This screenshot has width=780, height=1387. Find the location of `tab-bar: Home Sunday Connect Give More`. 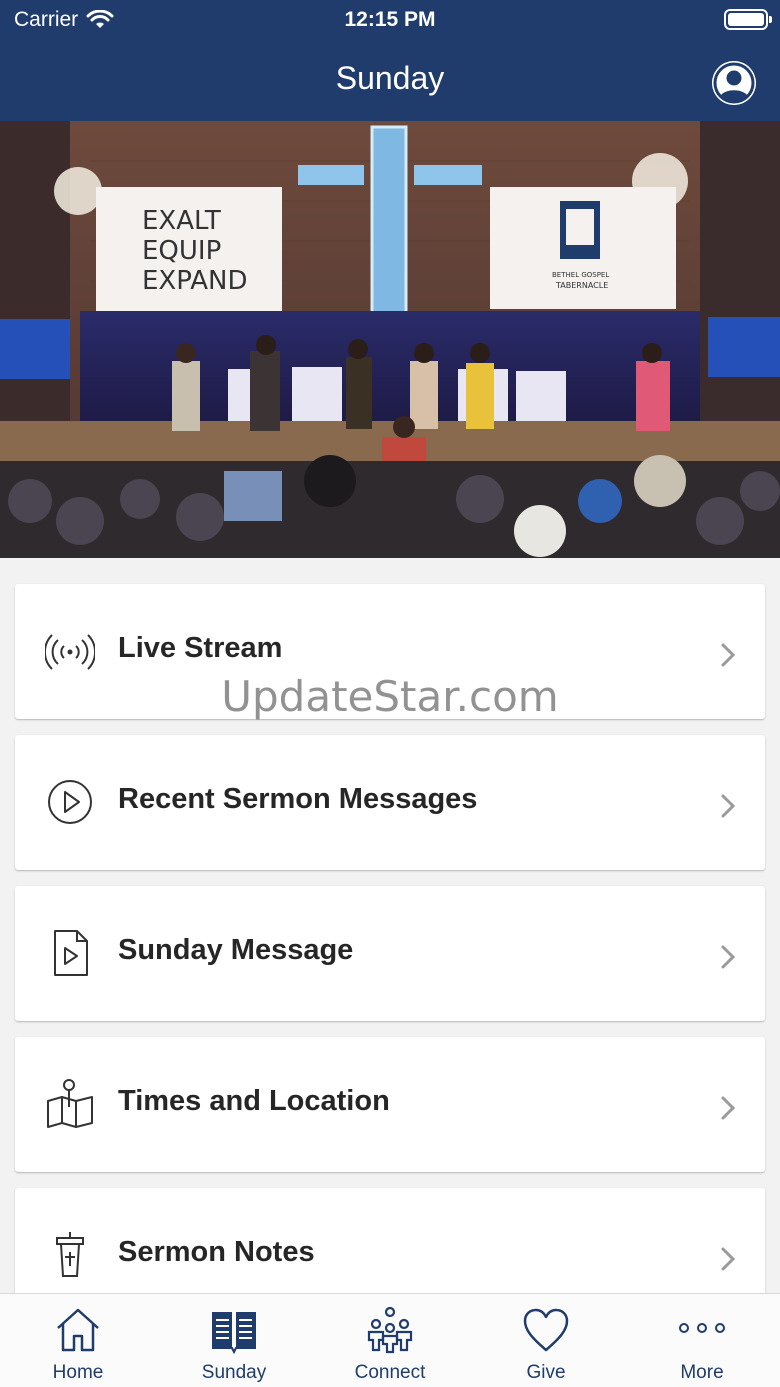

tab-bar: Home Sunday Connect Give More is located at coordinates (390, 1340).